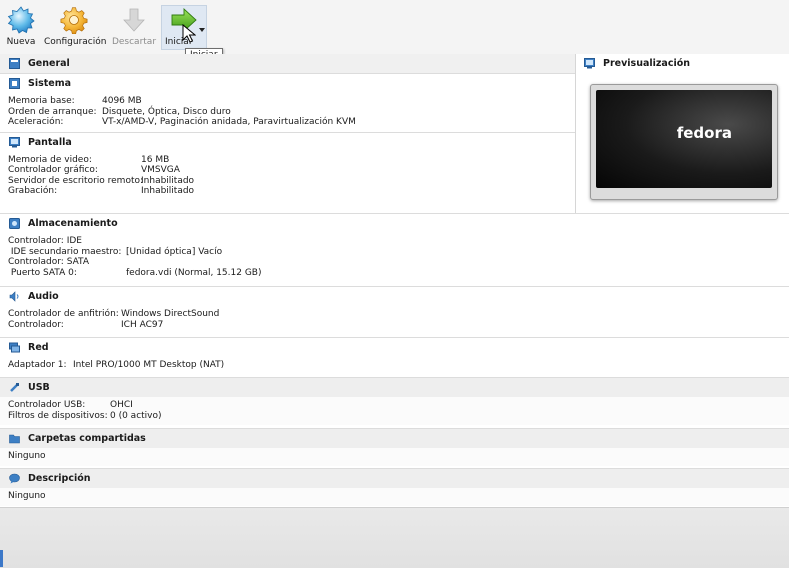  What do you see at coordinates (27, 456) in the screenshot?
I see `shared-folders-value: Ninguno` at bounding box center [27, 456].